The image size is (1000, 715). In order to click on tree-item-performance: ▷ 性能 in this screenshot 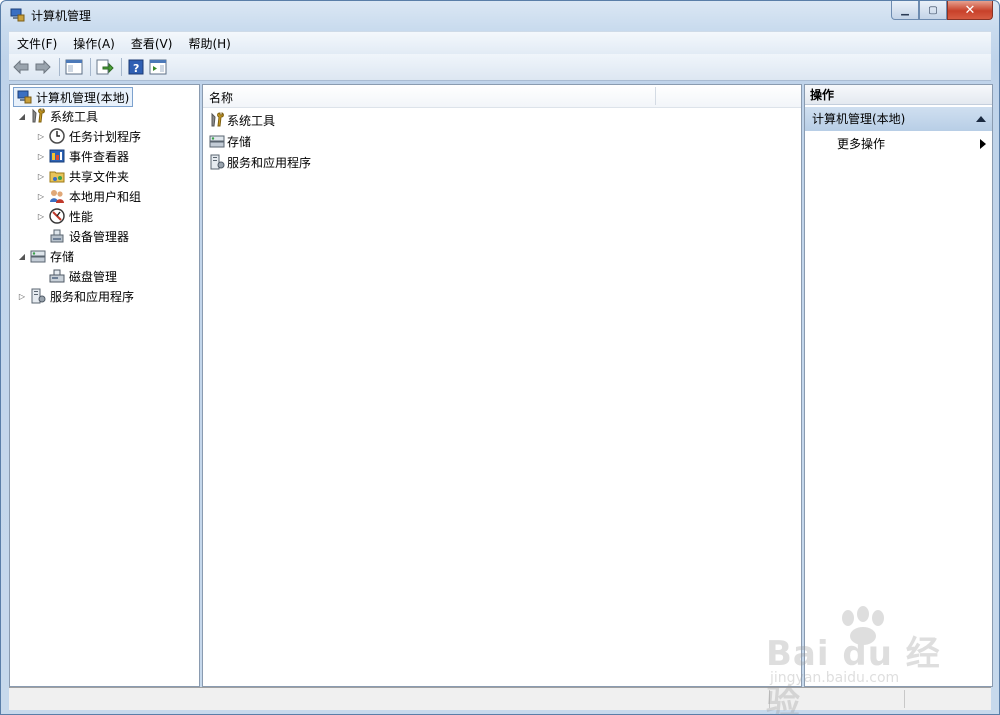, I will do `click(64, 216)`.